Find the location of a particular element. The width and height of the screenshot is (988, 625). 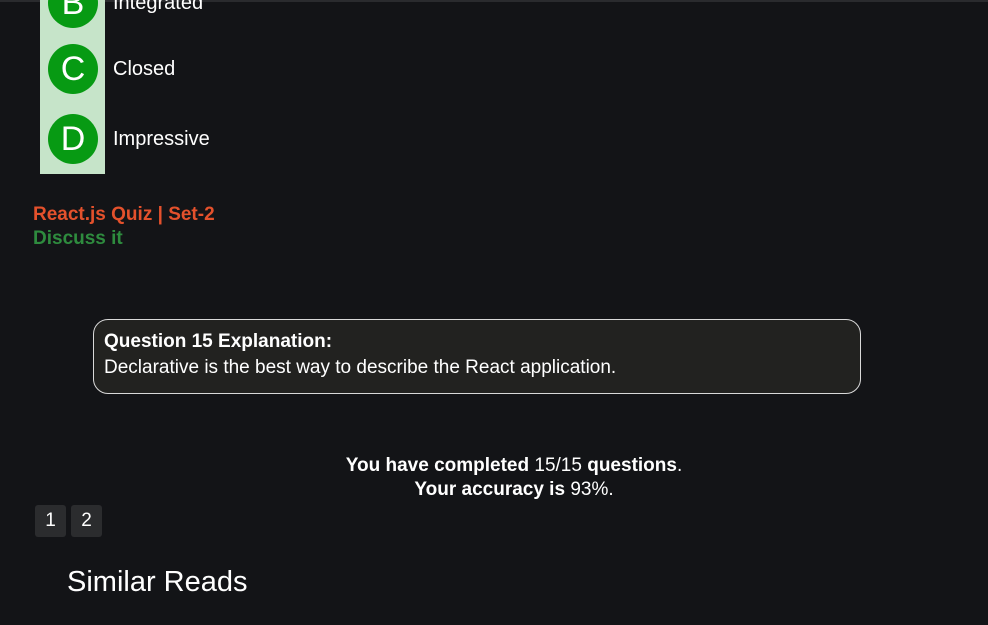

accuracy-line: Your accuracy is 93%. is located at coordinates (514, 489).